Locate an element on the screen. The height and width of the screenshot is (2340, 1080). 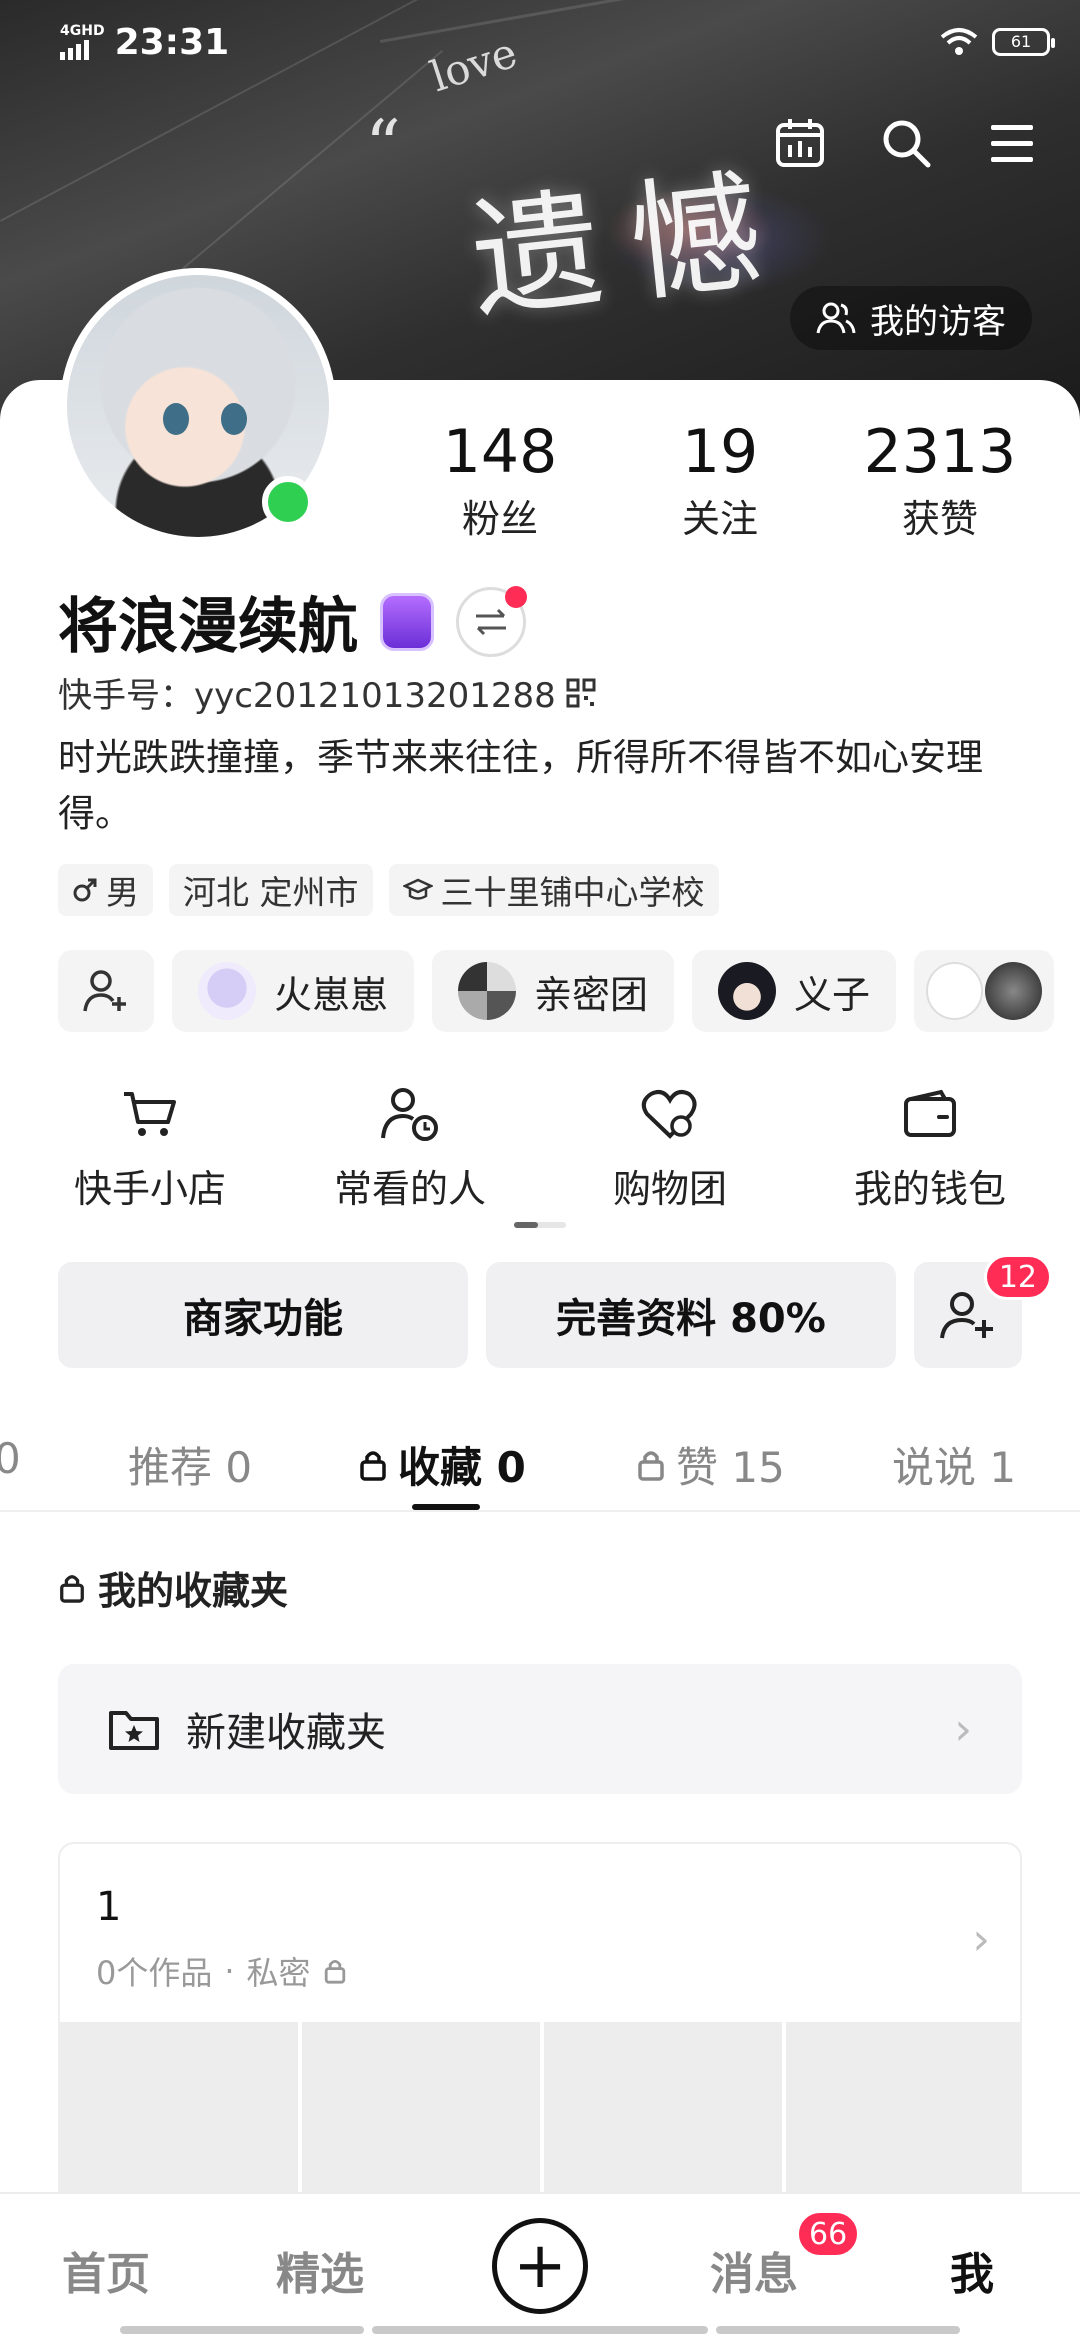
banner-text: 遗憾 is located at coordinates (631, 245).